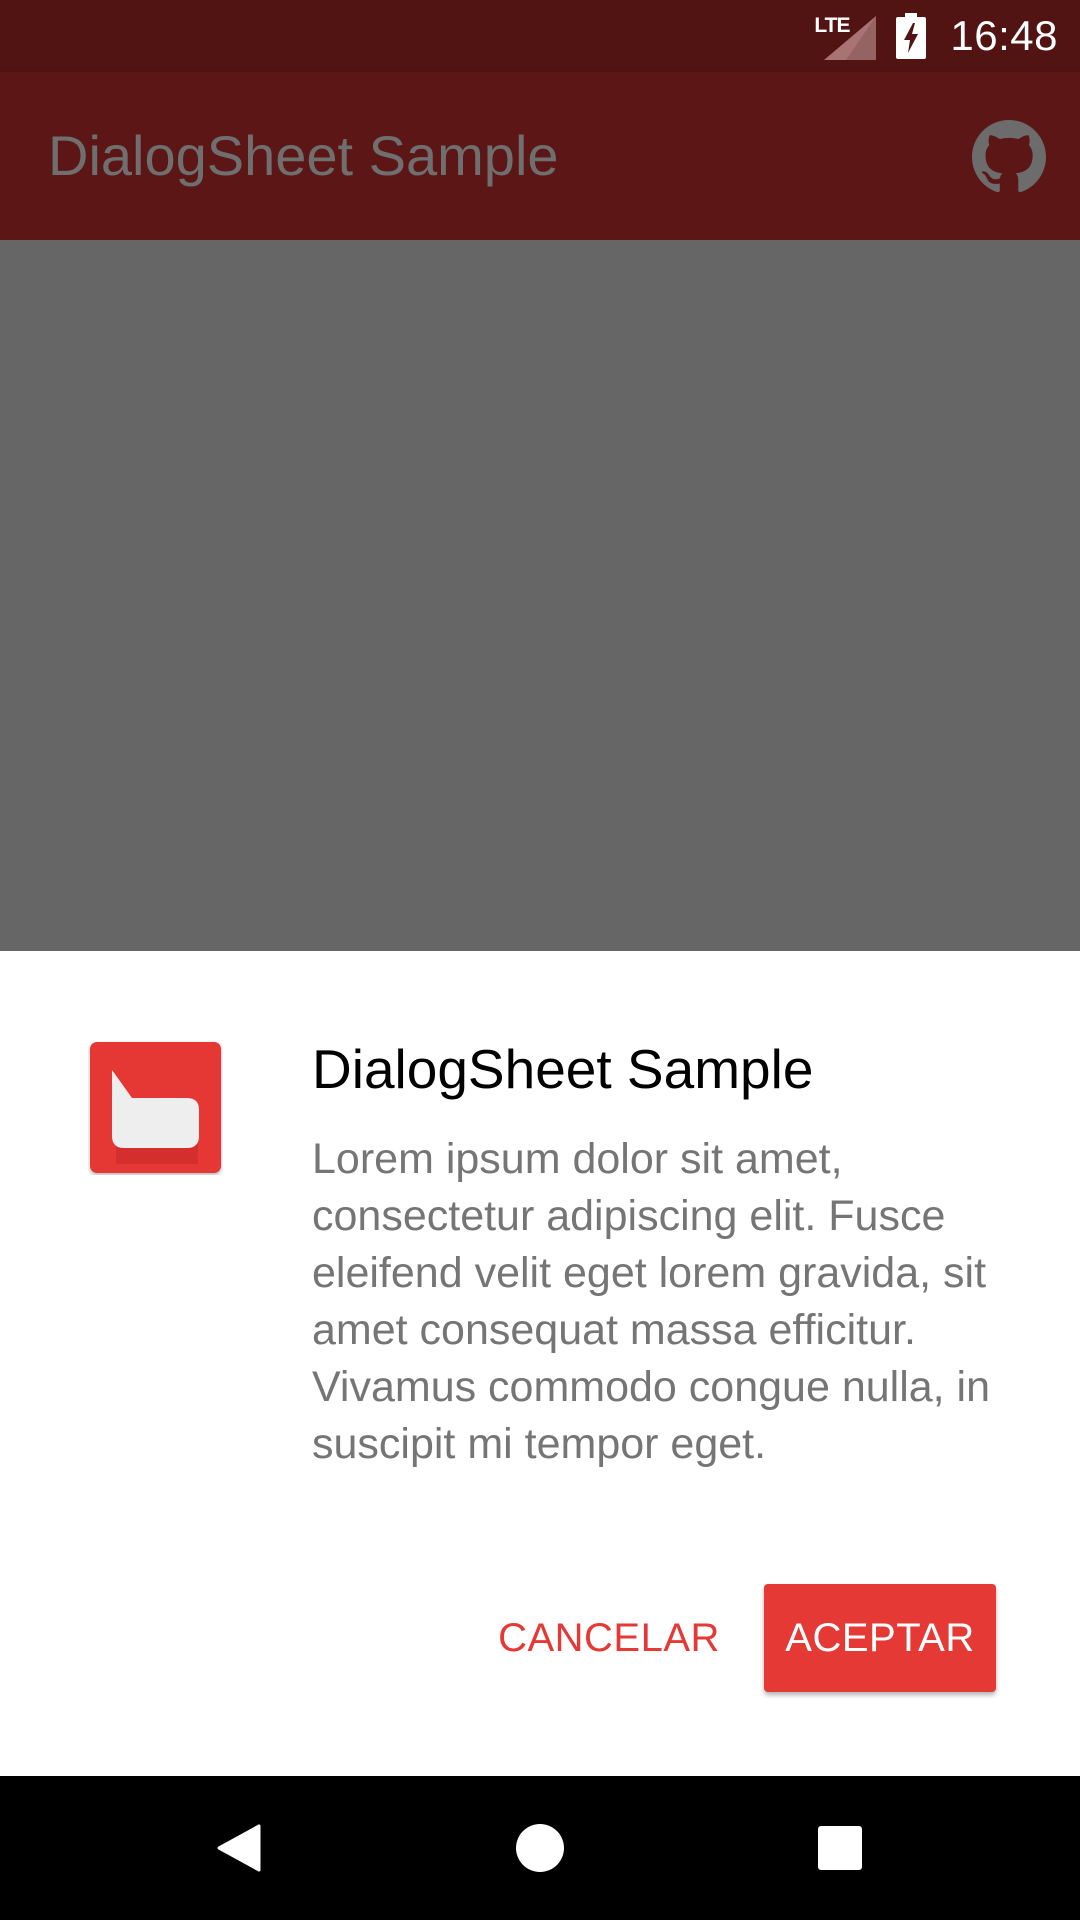 This screenshot has height=1920, width=1080. I want to click on github-button, so click(1009, 157).